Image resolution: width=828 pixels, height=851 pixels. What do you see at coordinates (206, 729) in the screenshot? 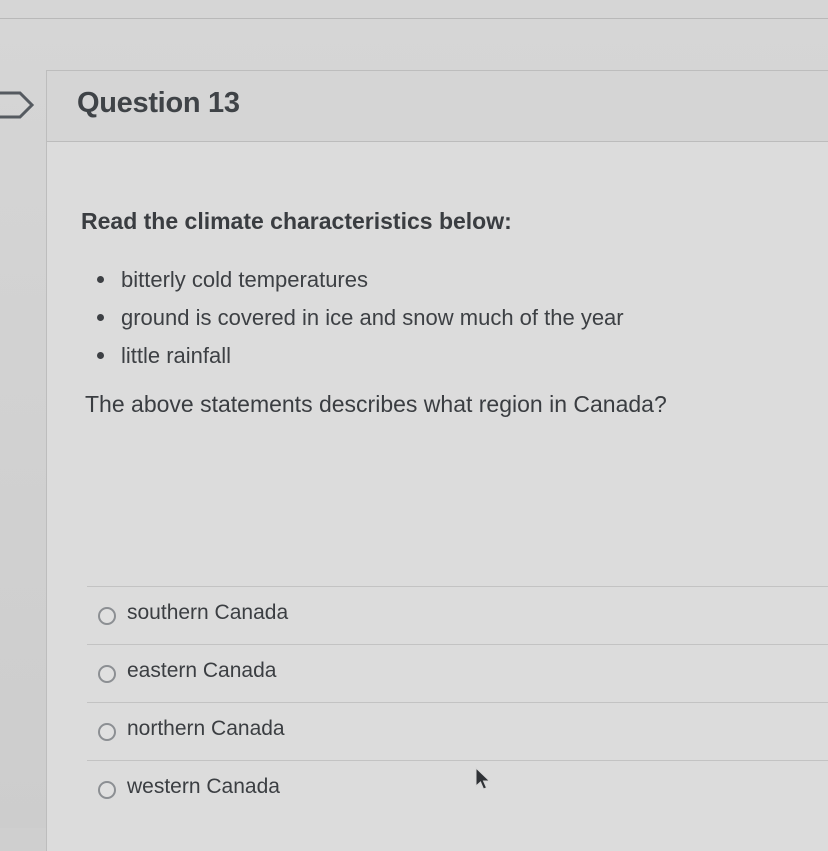
I see `answer-label: northern Canada` at bounding box center [206, 729].